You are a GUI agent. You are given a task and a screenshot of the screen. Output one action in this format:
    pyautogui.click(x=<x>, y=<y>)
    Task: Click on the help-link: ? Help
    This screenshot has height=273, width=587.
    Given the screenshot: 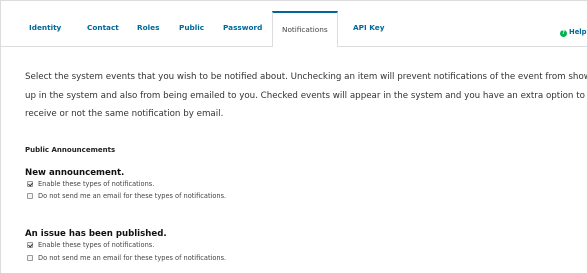 What is the action you would take?
    pyautogui.click(x=573, y=32)
    